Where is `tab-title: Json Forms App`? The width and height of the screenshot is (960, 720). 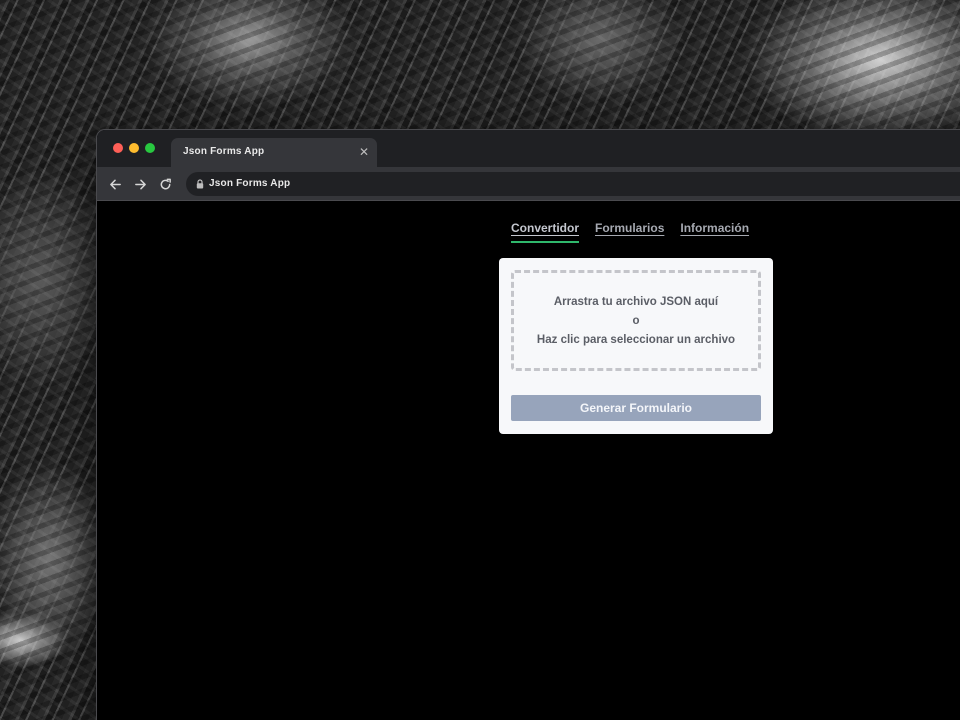
tab-title: Json Forms App is located at coordinates (224, 151).